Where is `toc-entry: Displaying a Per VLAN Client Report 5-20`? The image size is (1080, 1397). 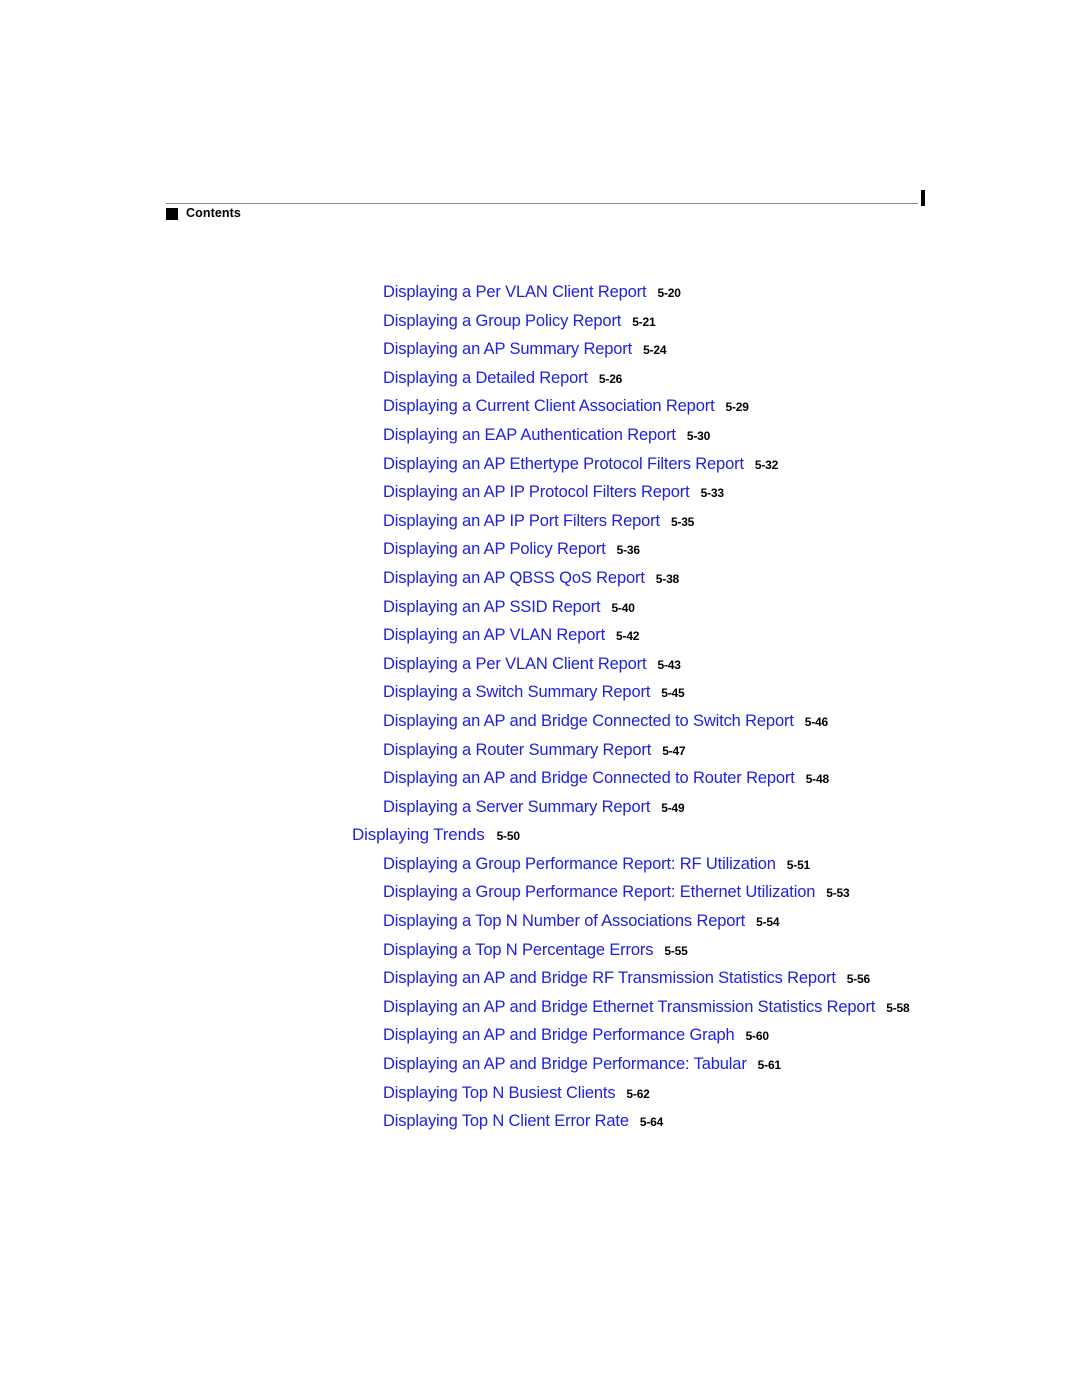 toc-entry: Displaying a Per VLAN Client Report 5-20 is located at coordinates (540, 292).